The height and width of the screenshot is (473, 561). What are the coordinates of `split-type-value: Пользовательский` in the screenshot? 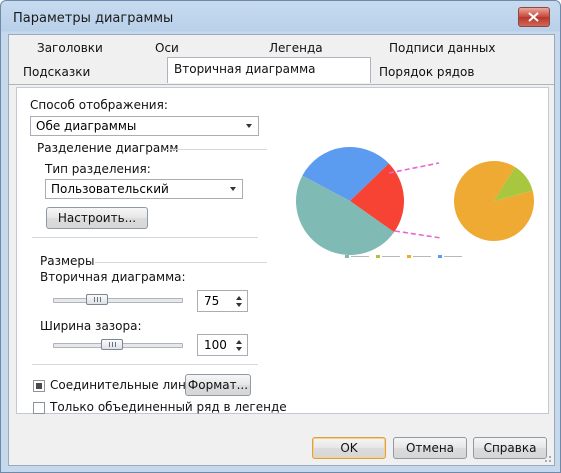 It's located at (110, 189).